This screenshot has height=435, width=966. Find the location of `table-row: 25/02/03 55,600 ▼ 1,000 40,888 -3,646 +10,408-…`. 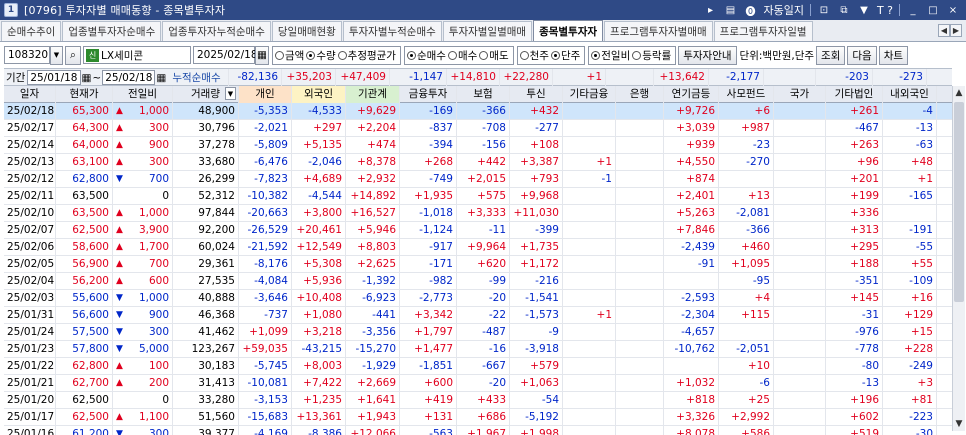

table-row: 25/02/03 55,600 ▼ 1,000 40,888 -3,646 +10,408-… is located at coordinates (478, 298).